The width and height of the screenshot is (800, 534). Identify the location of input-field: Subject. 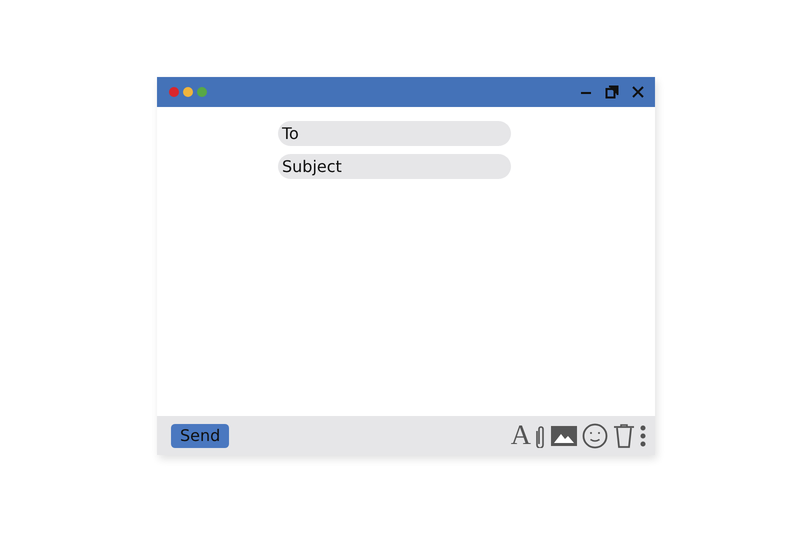
(394, 166).